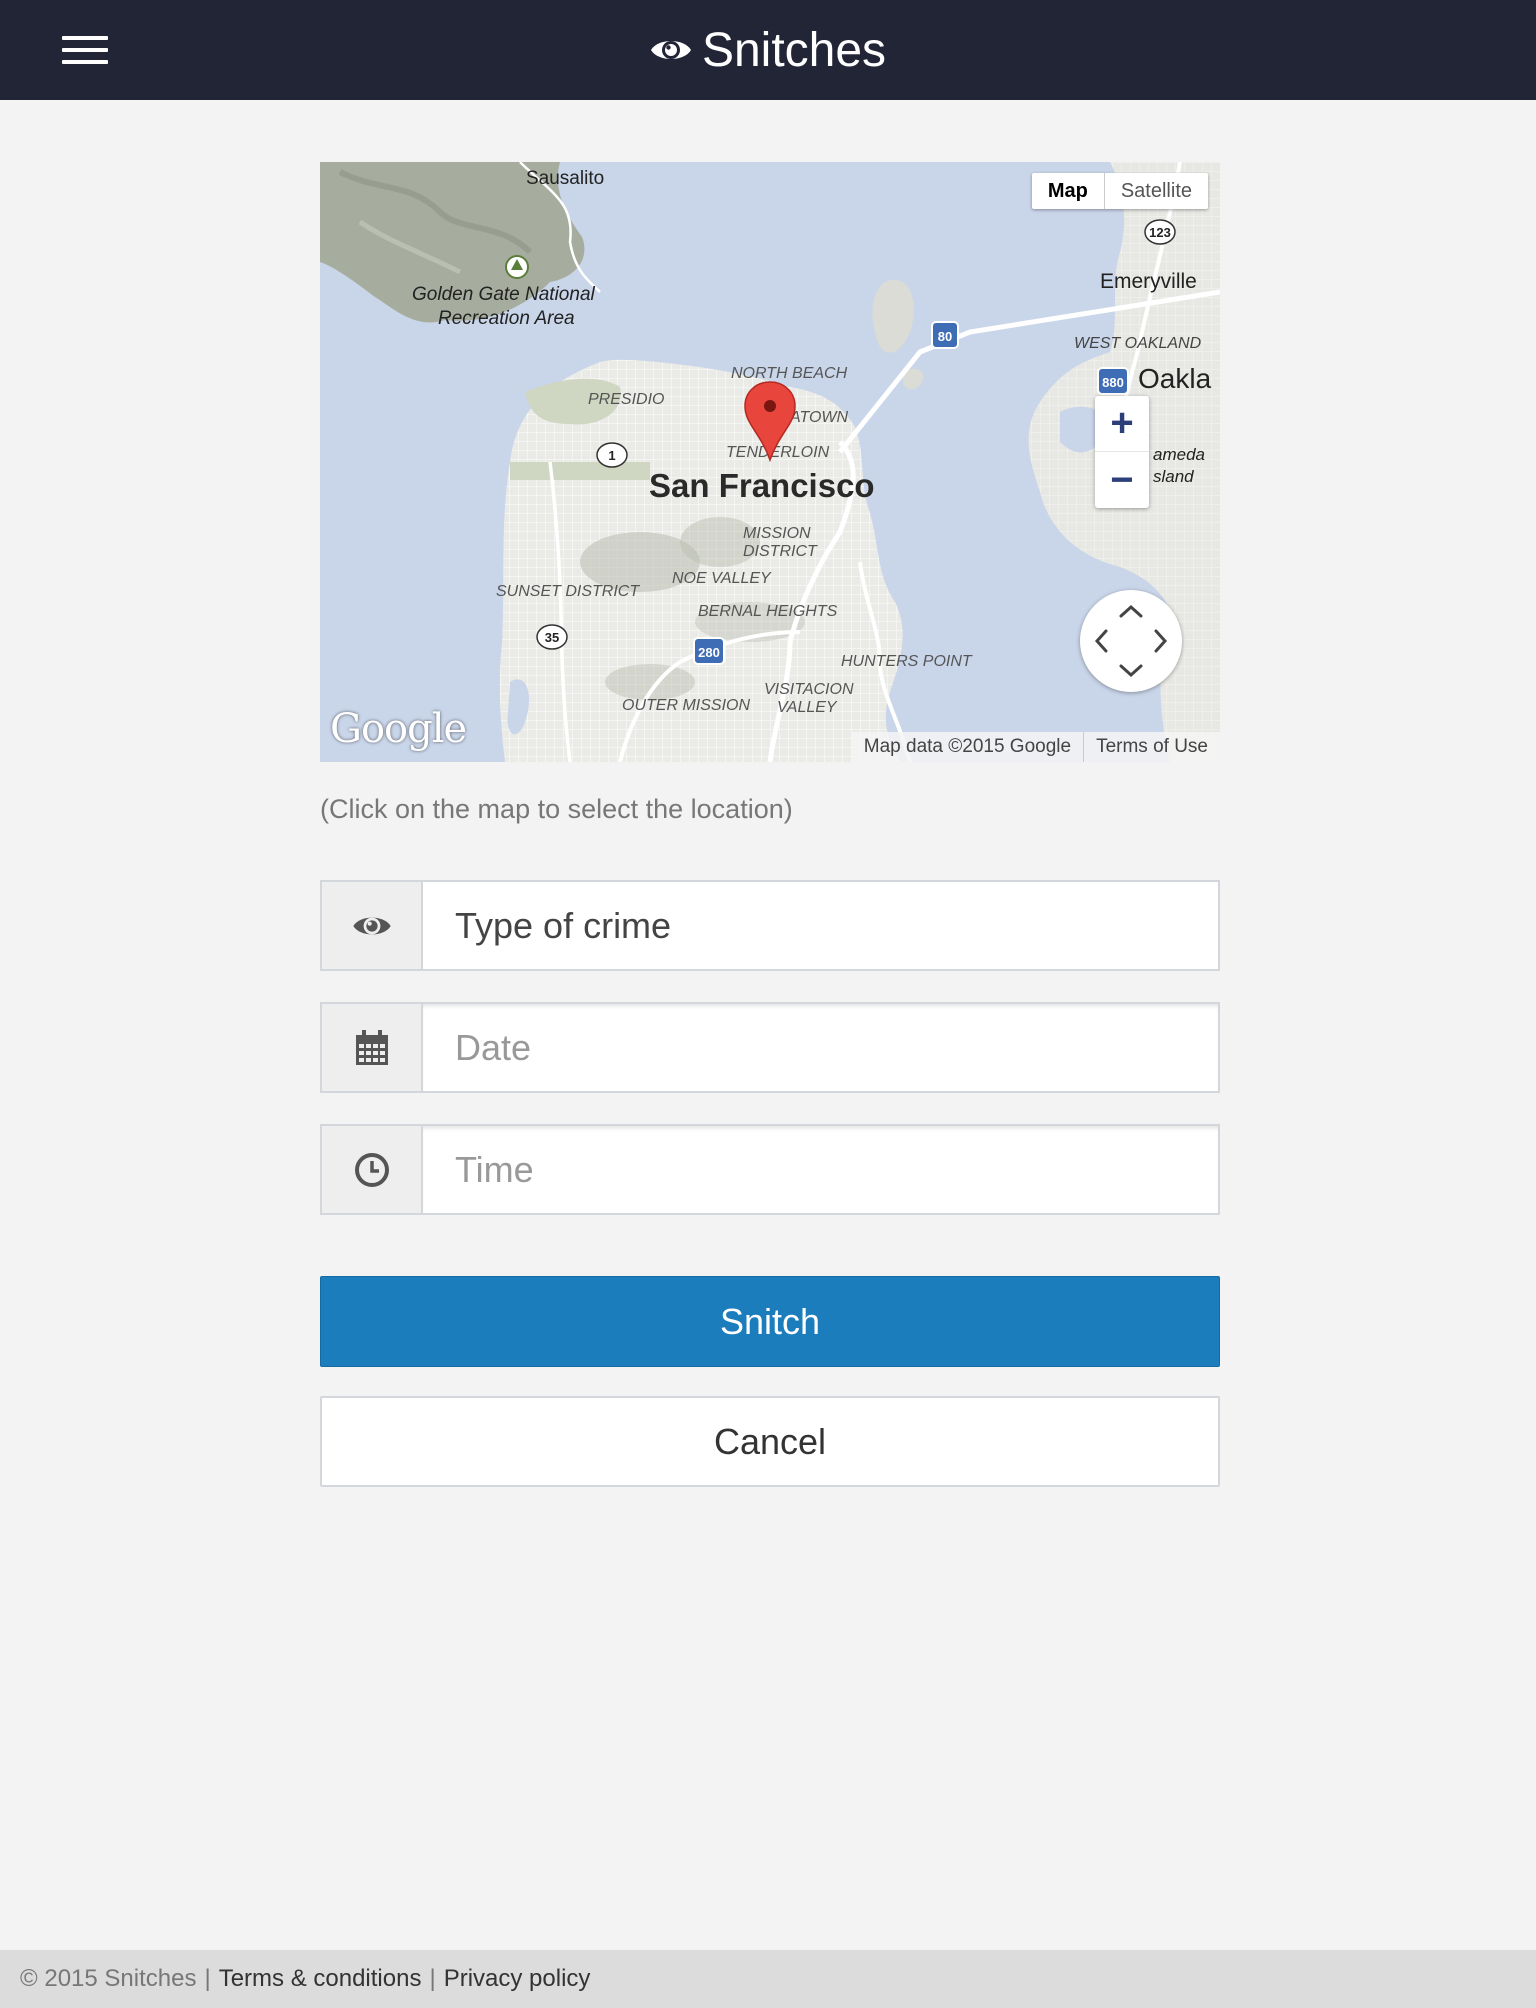 The image size is (1536, 2008). I want to click on label-west-oakland: WEST OAKLAND, so click(1138, 343).